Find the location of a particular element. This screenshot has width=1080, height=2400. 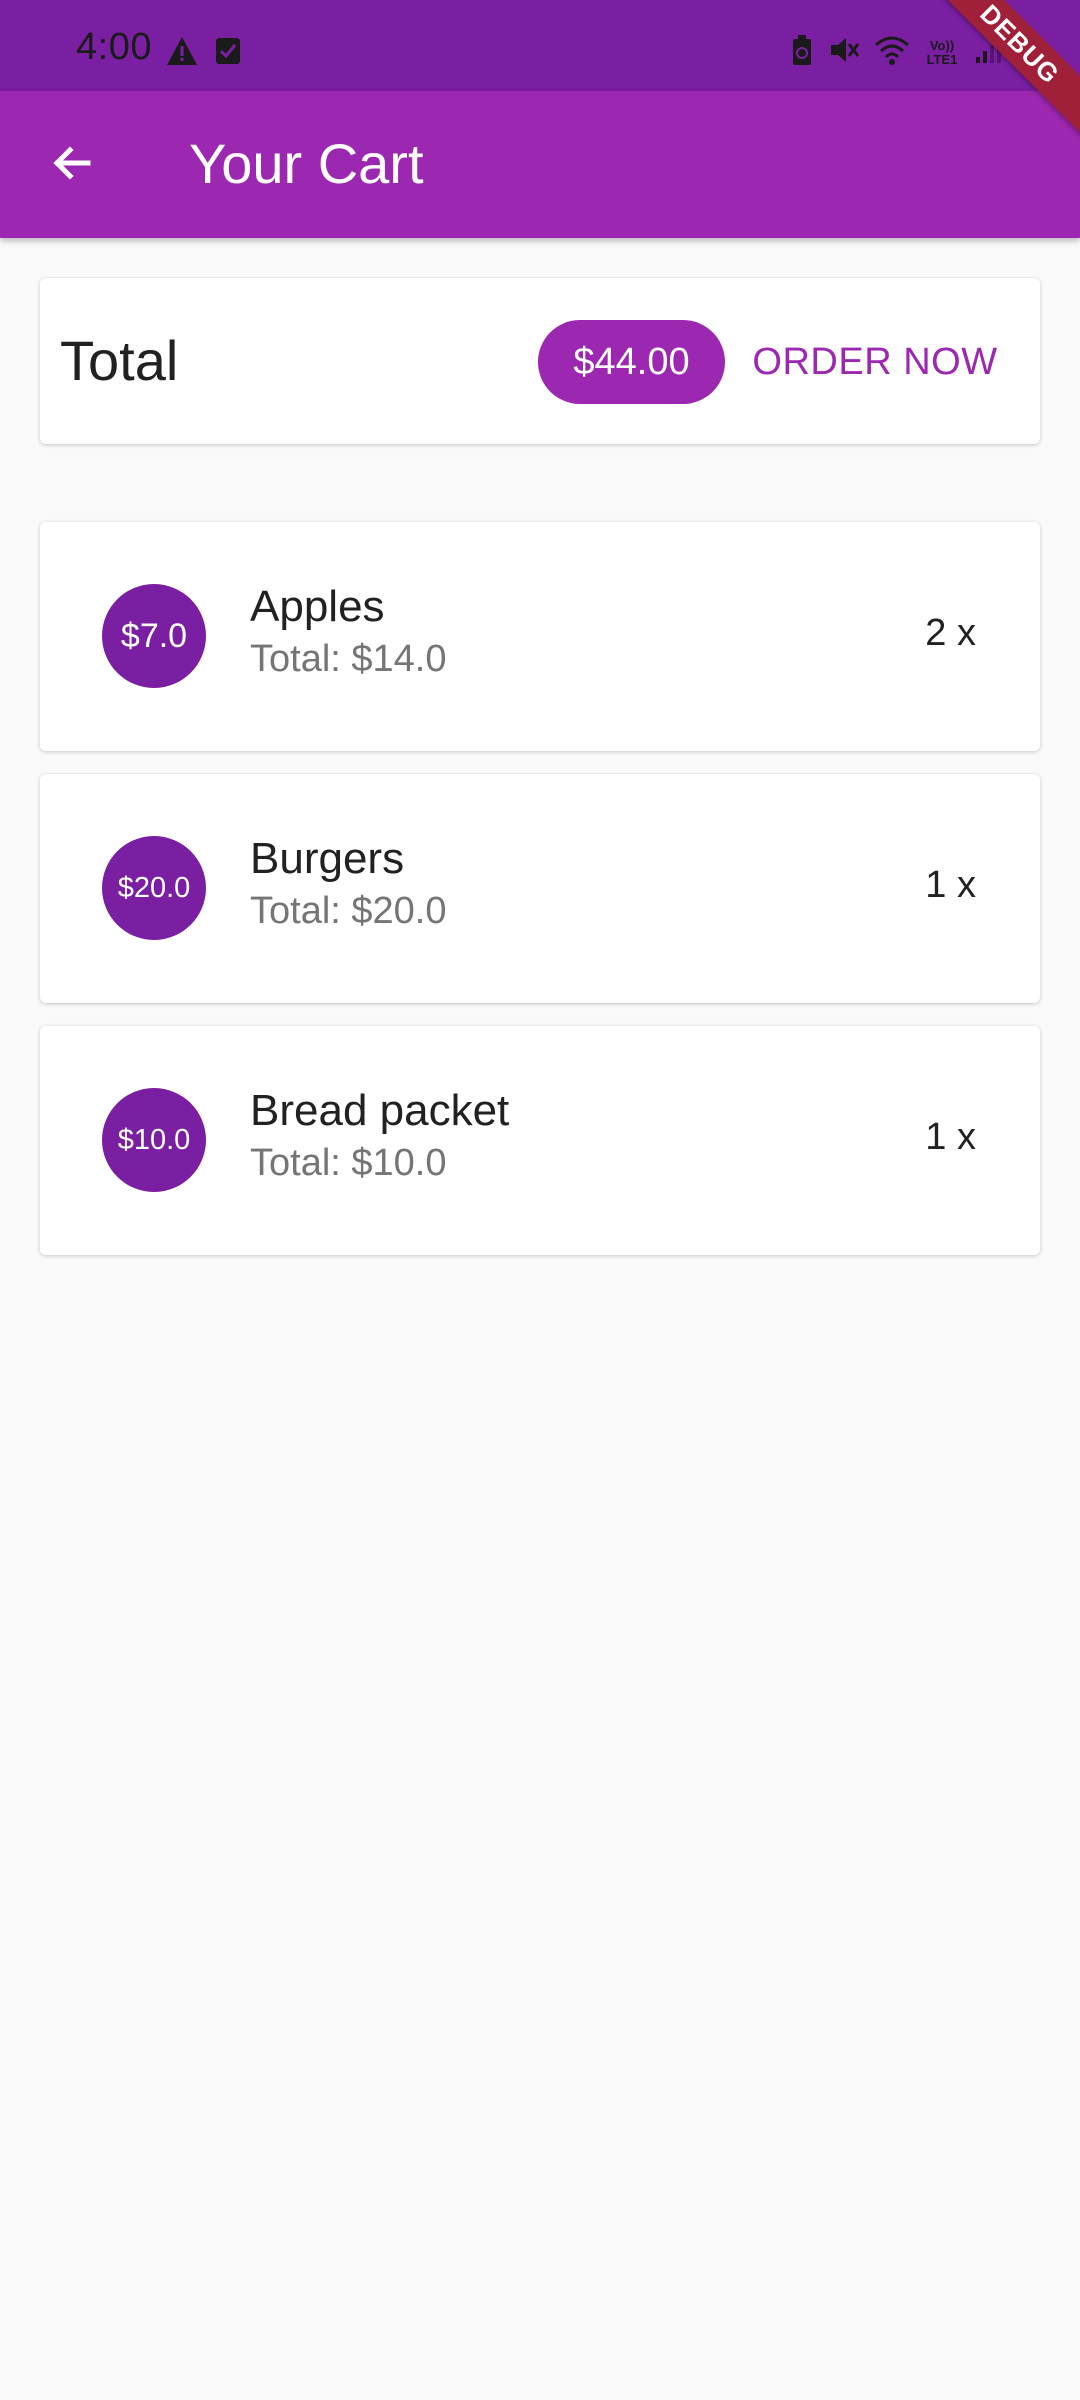

total-card: Total $44.00 ORDER NOW is located at coordinates (540, 361).